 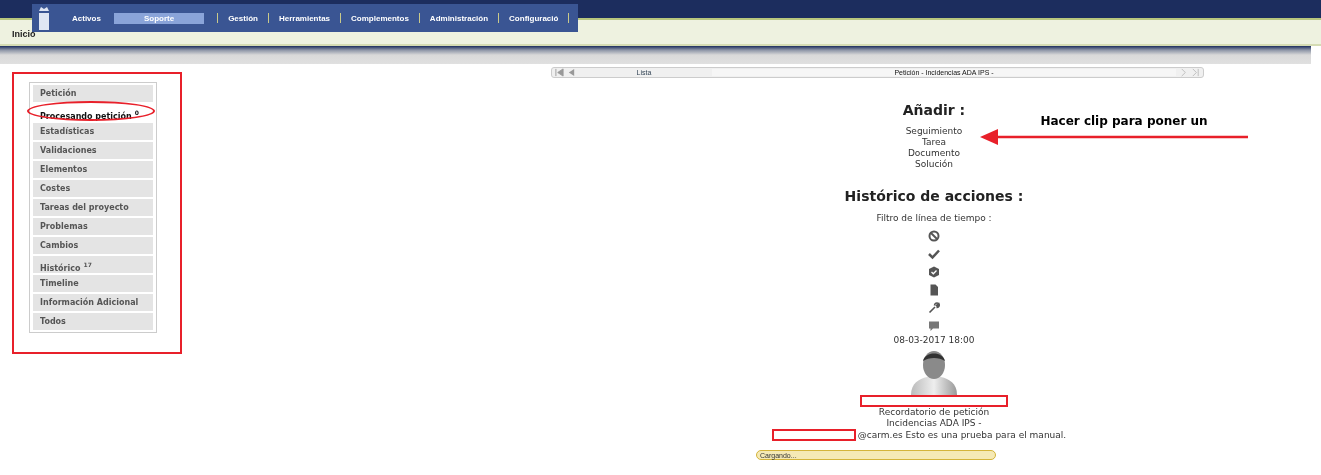 What do you see at coordinates (934, 272) in the screenshot?
I see `check-badge-icon` at bounding box center [934, 272].